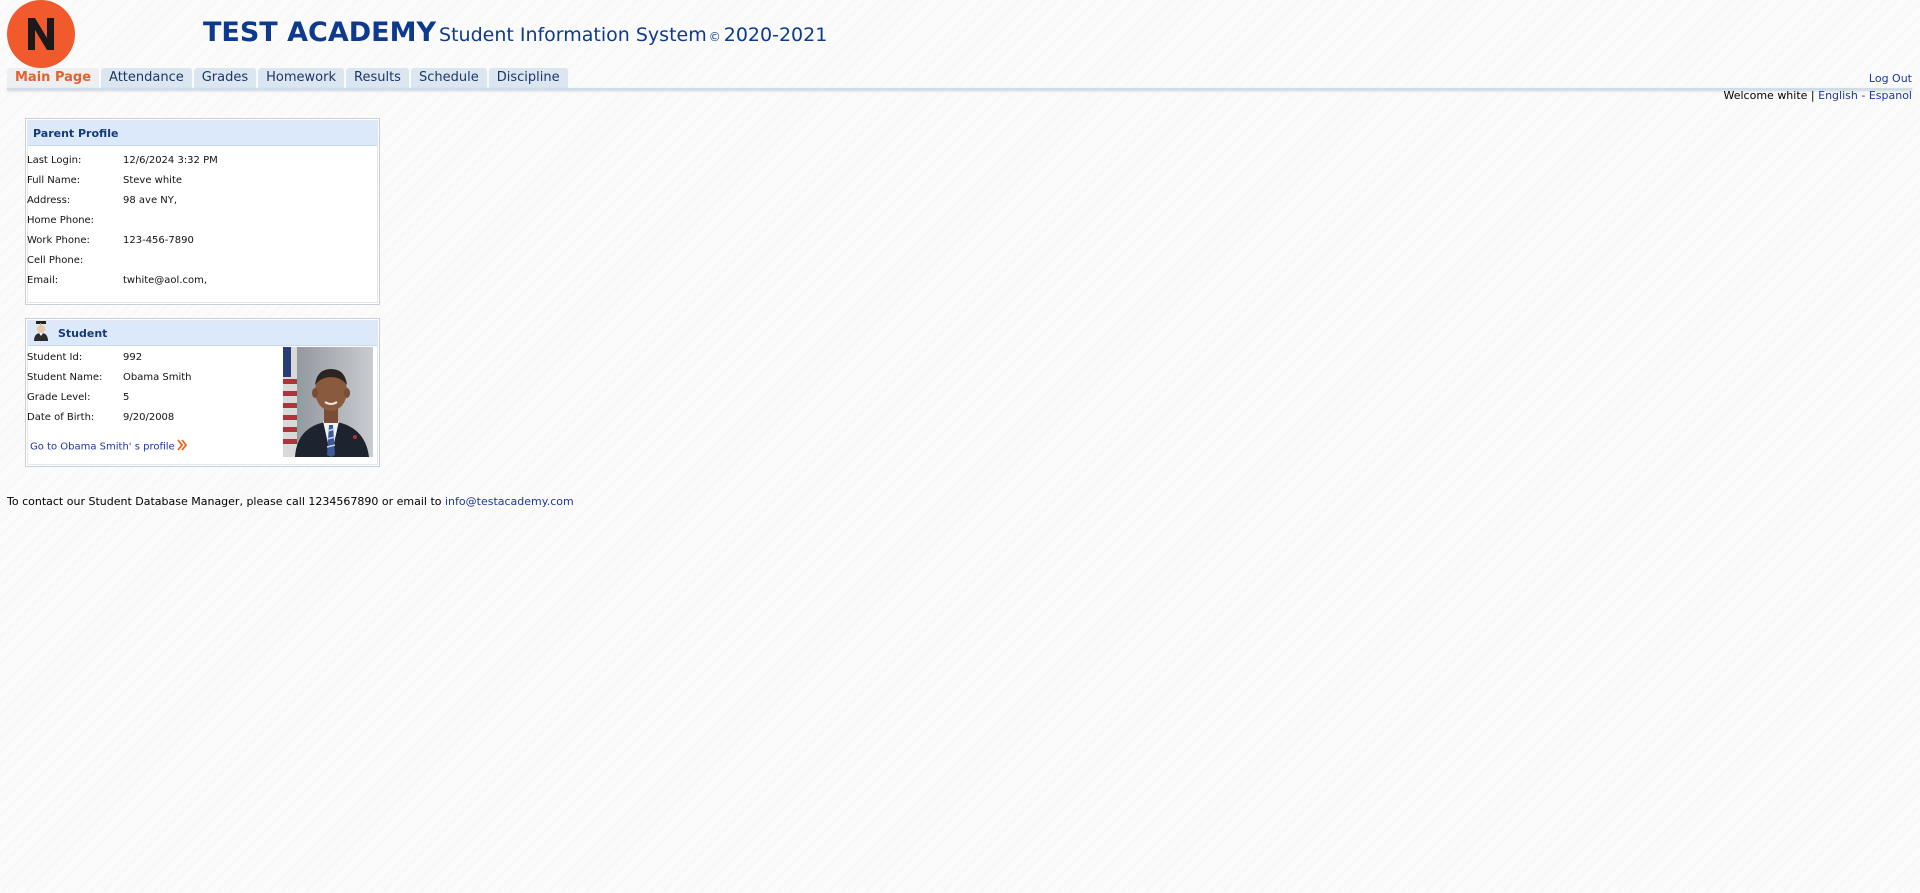 This screenshot has height=893, width=1920. Describe the element at coordinates (225, 78) in the screenshot. I see `tab-grades: Grades` at that location.